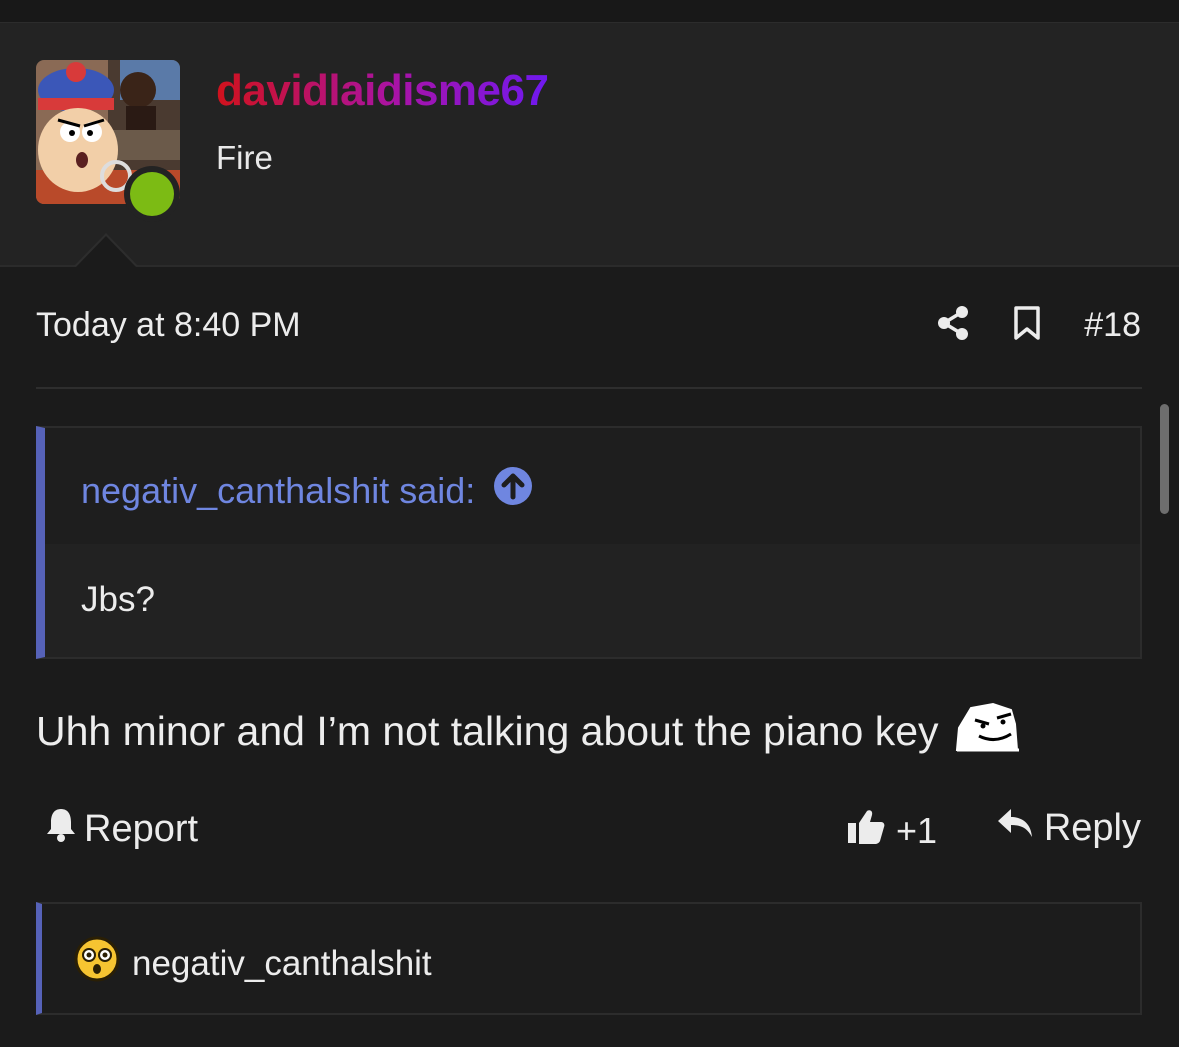 The image size is (1179, 1047). What do you see at coordinates (589, 388) in the screenshot?
I see `divider` at bounding box center [589, 388].